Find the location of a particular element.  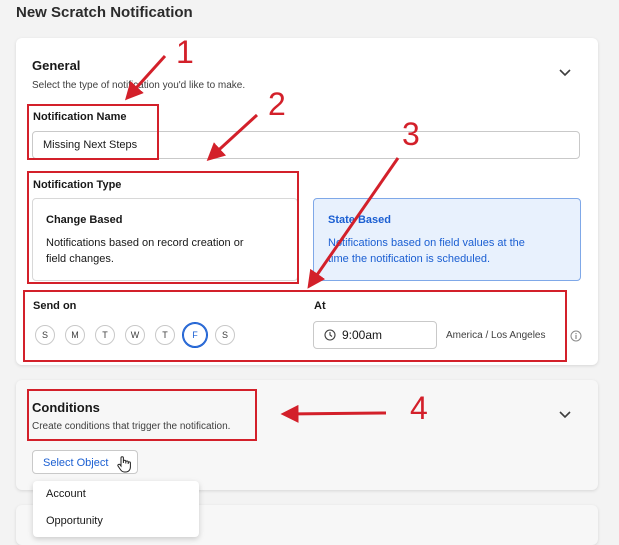

general-section-title: General is located at coordinates (56, 65).